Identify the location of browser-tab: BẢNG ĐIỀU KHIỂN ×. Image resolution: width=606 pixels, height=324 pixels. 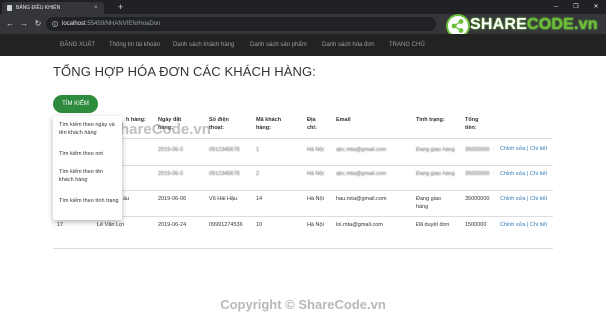
(53, 8).